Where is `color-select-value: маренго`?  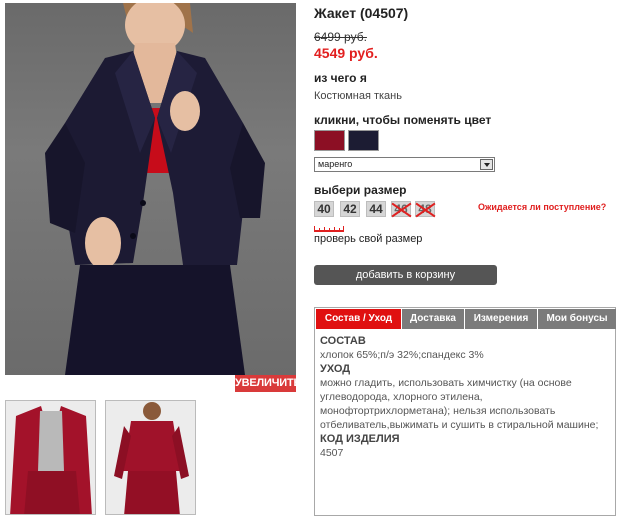 color-select-value: маренго is located at coordinates (335, 164).